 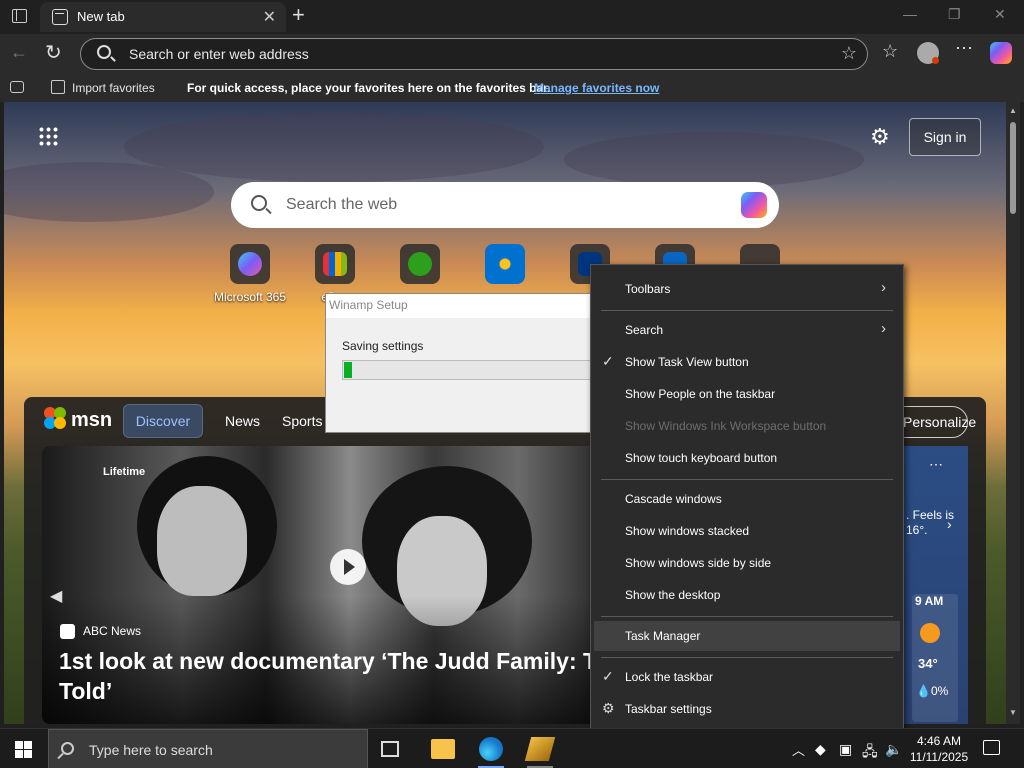 I want to click on previous-arrow-icon: ◀, so click(x=56, y=596).